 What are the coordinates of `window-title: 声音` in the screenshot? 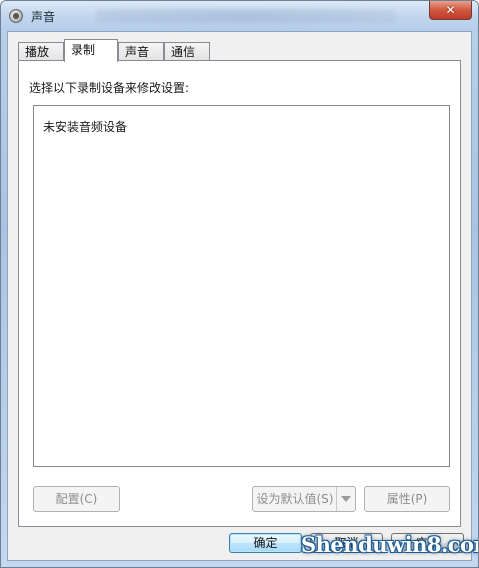 It's located at (43, 17).